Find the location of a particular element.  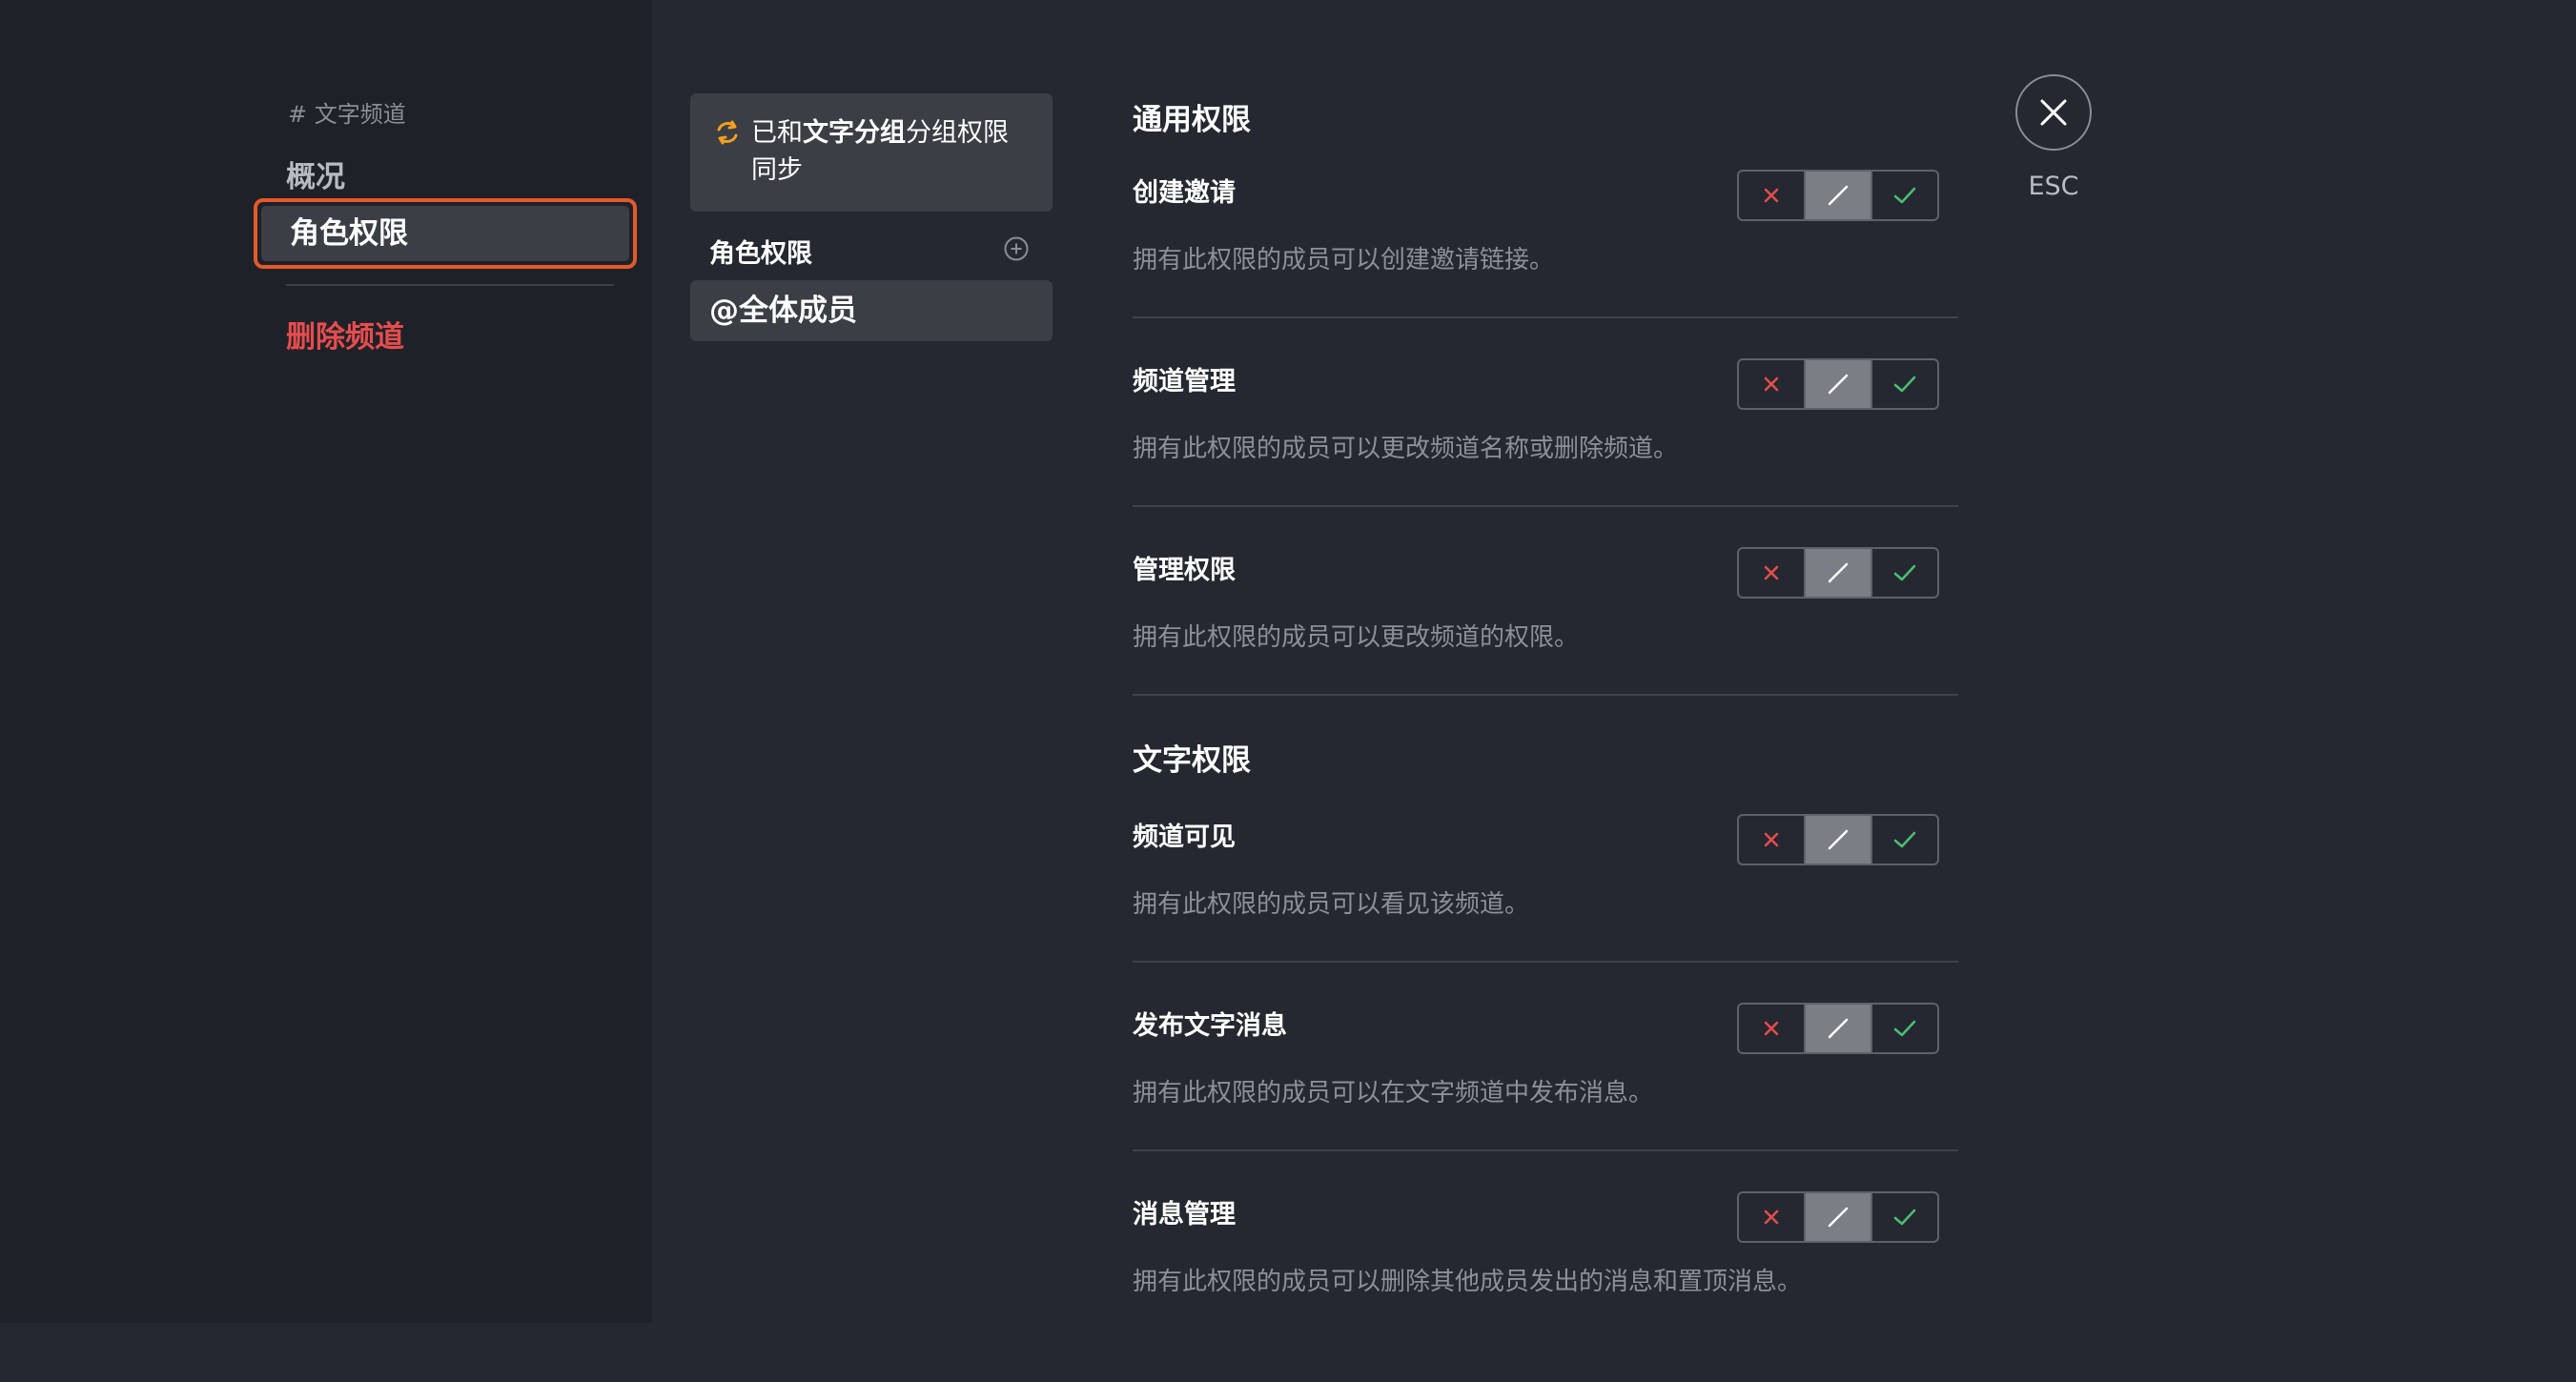

permission-row: 频道管理 拥有此权限的成员可以更改频道名称或删除频道。 is located at coordinates (1545, 453).